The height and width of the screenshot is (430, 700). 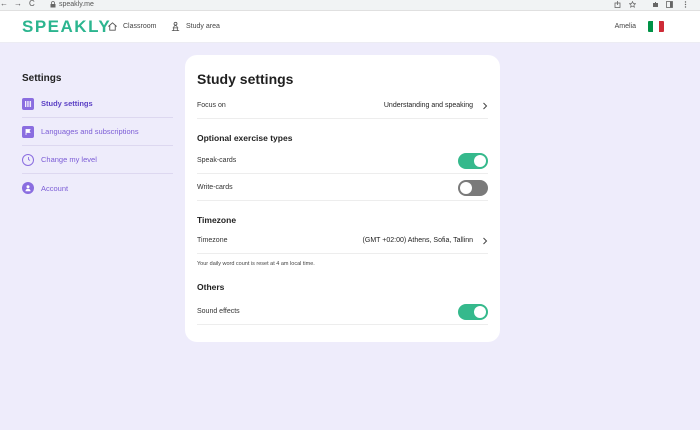 I want to click on sidebar-item-account: Account, so click(x=97, y=188).